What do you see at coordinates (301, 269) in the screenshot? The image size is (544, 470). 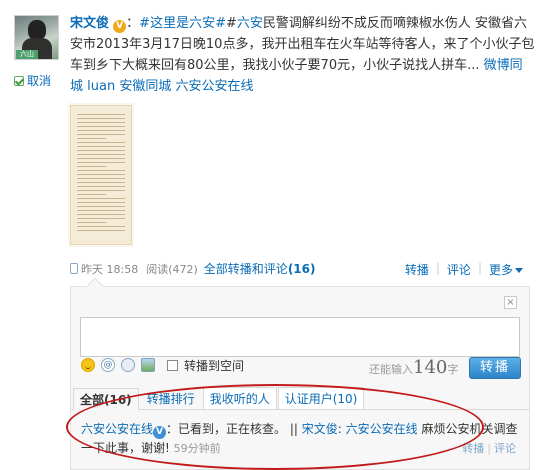 I see `all-reposts-count: (16)` at bounding box center [301, 269].